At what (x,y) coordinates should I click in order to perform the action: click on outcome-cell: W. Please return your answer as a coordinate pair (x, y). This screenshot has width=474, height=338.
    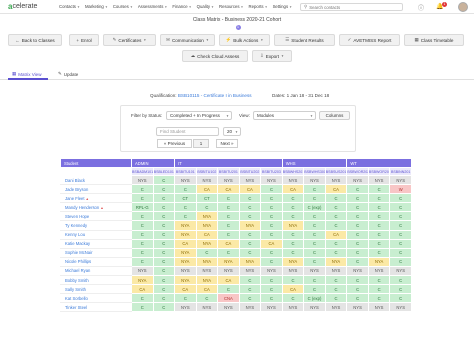
    Looking at the image, I should click on (400, 189).